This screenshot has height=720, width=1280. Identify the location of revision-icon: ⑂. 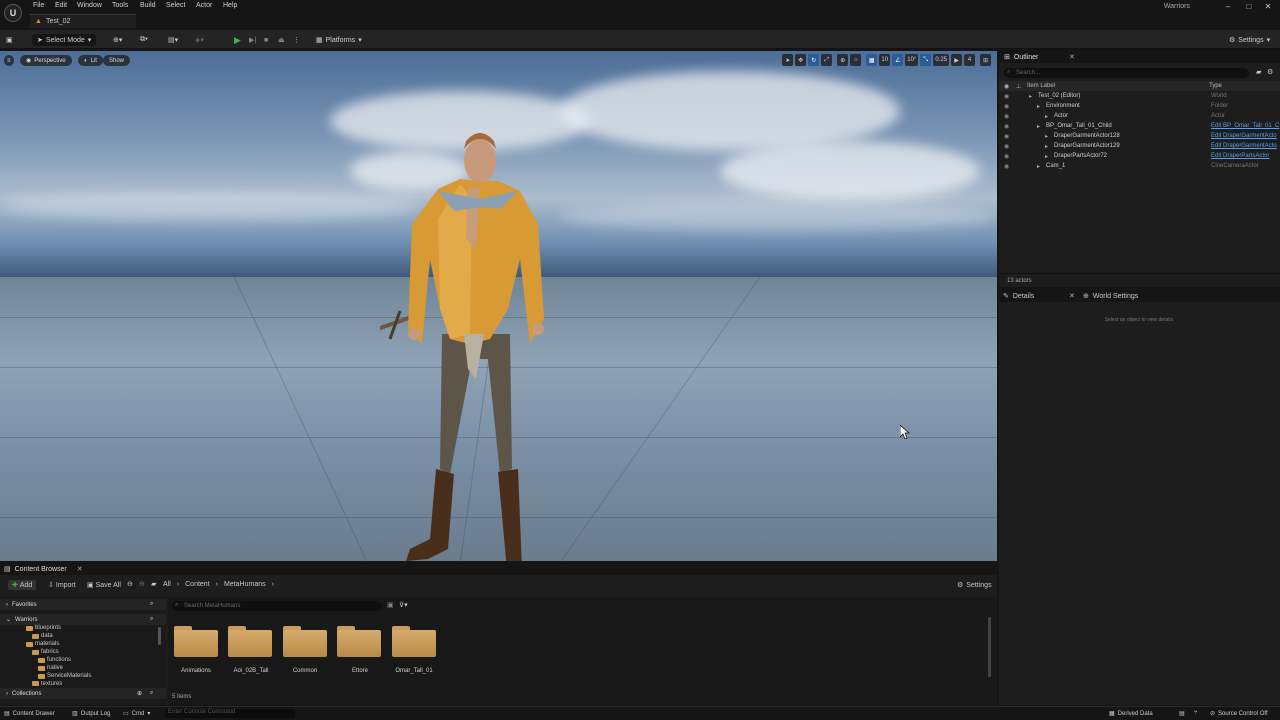
(1196, 713).